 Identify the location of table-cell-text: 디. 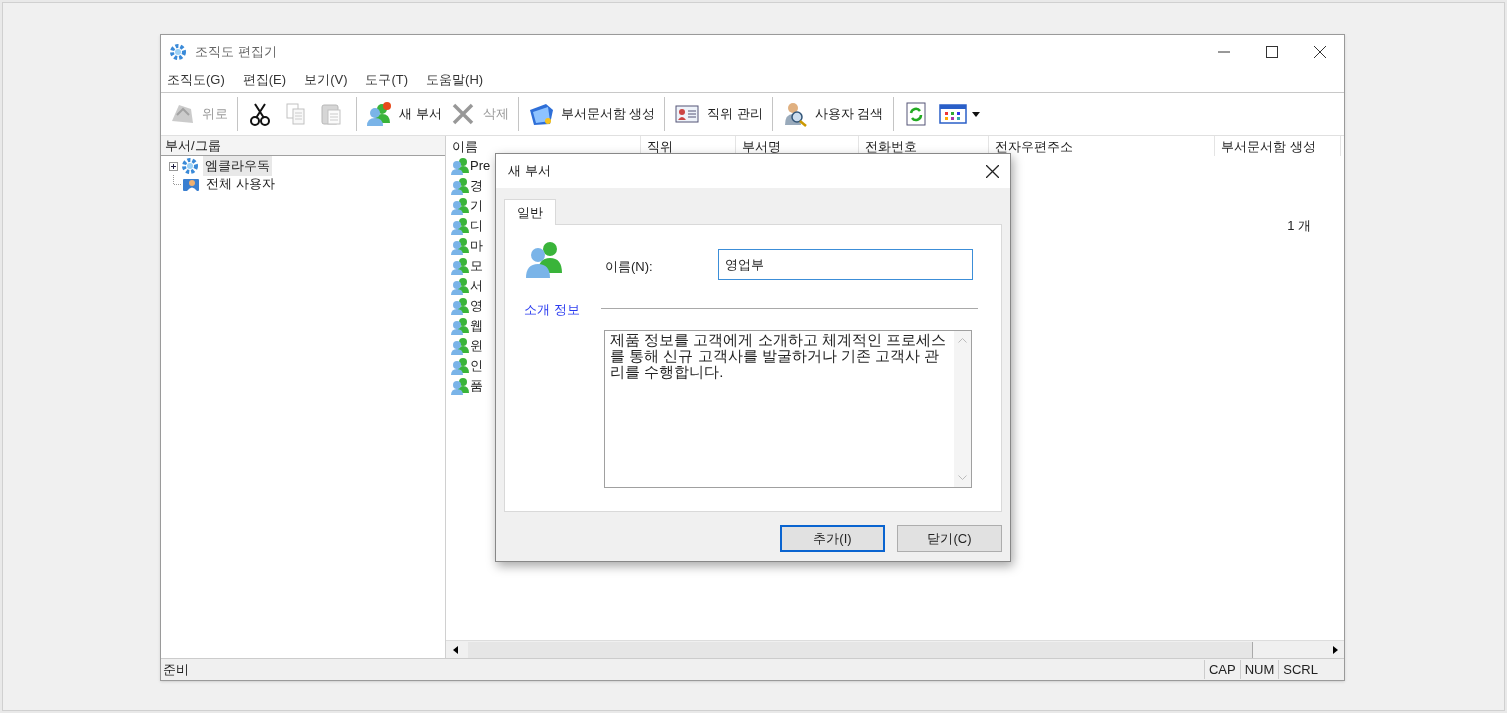
(476, 226).